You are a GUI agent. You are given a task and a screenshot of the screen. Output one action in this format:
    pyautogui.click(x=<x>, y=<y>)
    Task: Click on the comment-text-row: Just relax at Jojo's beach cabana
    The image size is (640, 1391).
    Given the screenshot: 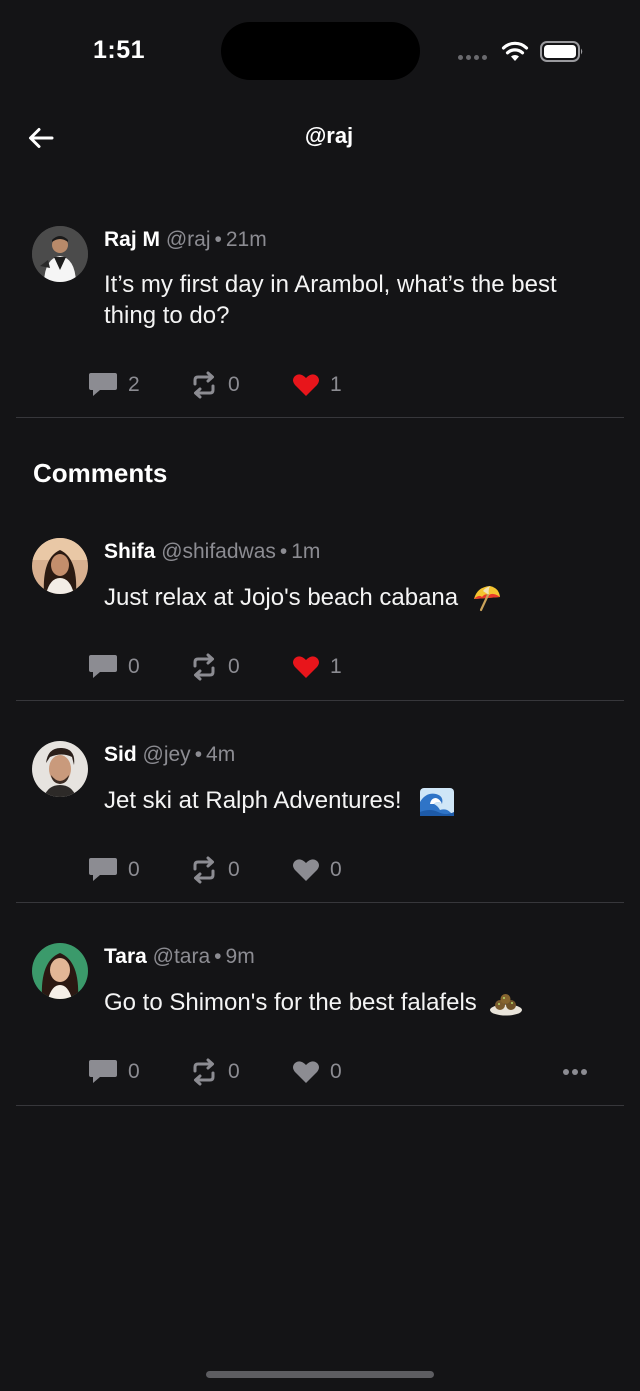 What is the action you would take?
    pyautogui.click(x=356, y=597)
    